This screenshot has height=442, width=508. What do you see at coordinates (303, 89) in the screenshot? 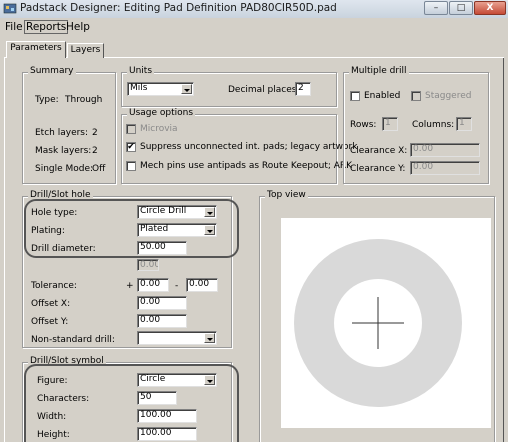
I see `decimal-places-input: 2` at bounding box center [303, 89].